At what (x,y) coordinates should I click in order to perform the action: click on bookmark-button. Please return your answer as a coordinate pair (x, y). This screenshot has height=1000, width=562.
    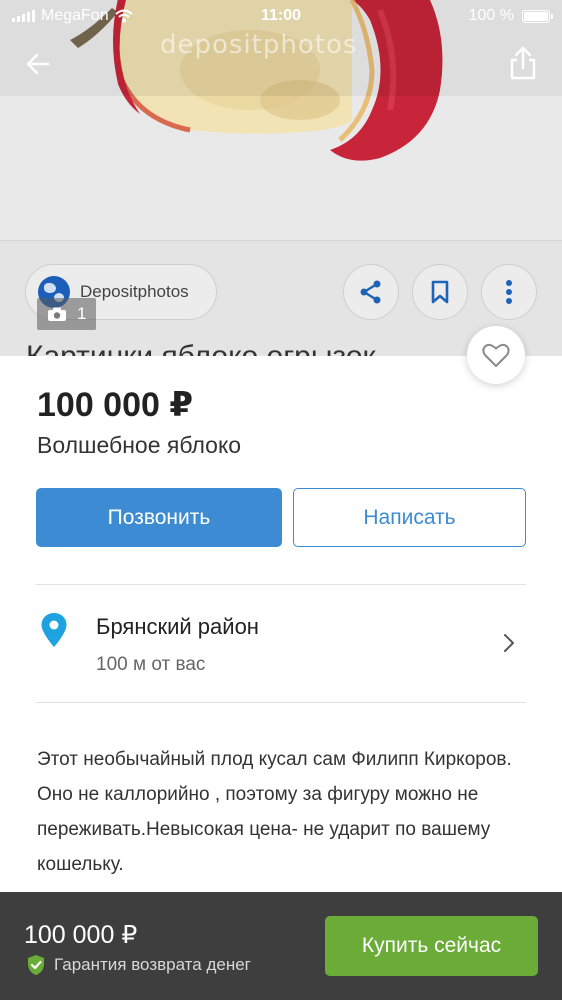
    Looking at the image, I should click on (440, 292).